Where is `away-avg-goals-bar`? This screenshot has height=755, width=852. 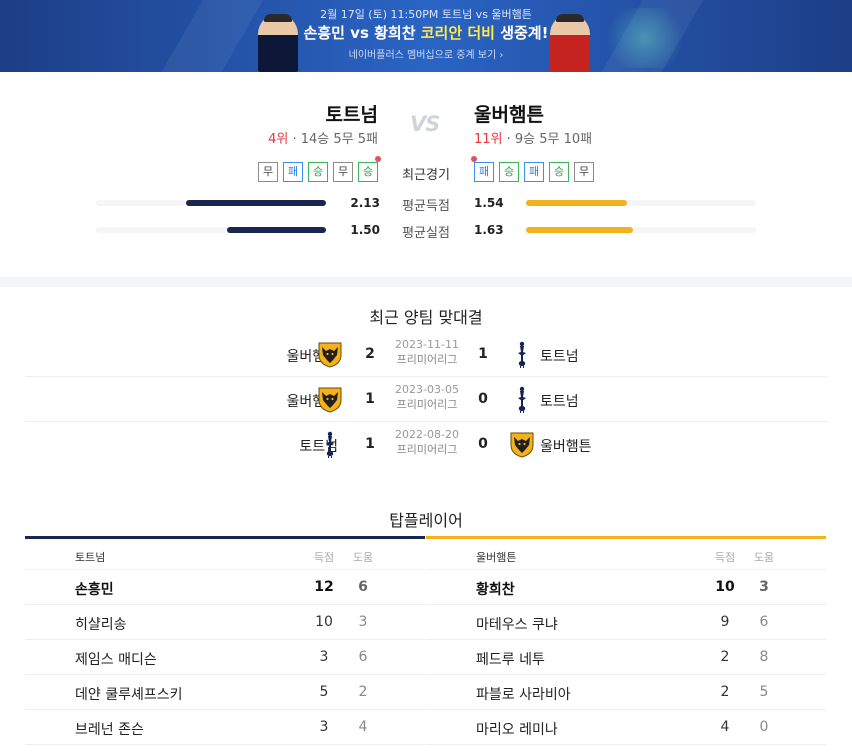 away-avg-goals-bar is located at coordinates (641, 203).